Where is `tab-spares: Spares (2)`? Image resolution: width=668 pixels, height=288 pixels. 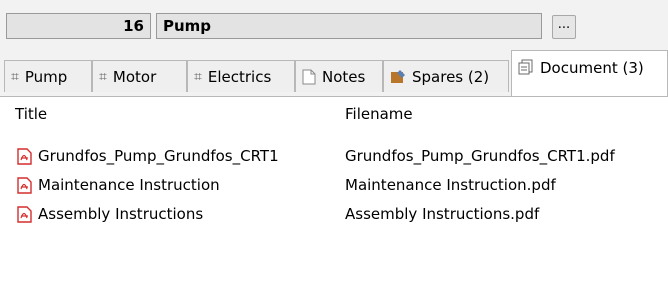 tab-spares: Spares (2) is located at coordinates (446, 76).